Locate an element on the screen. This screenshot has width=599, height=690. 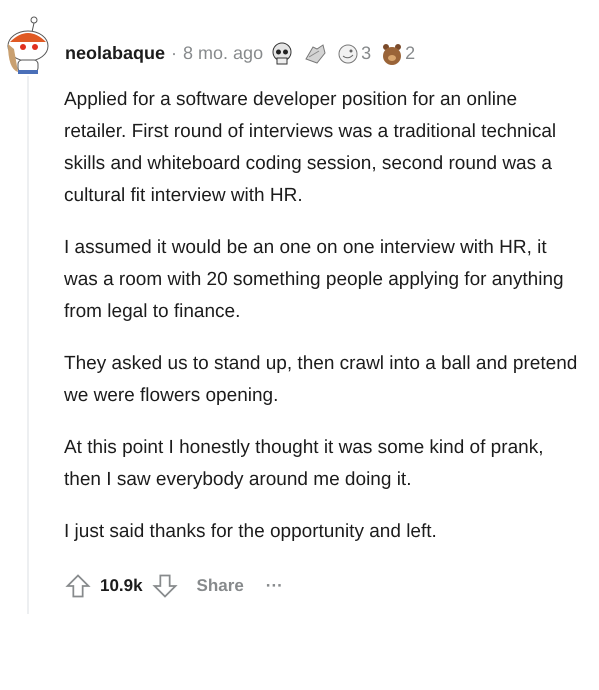
timestamp: 8 mo. ago is located at coordinates (223, 53).